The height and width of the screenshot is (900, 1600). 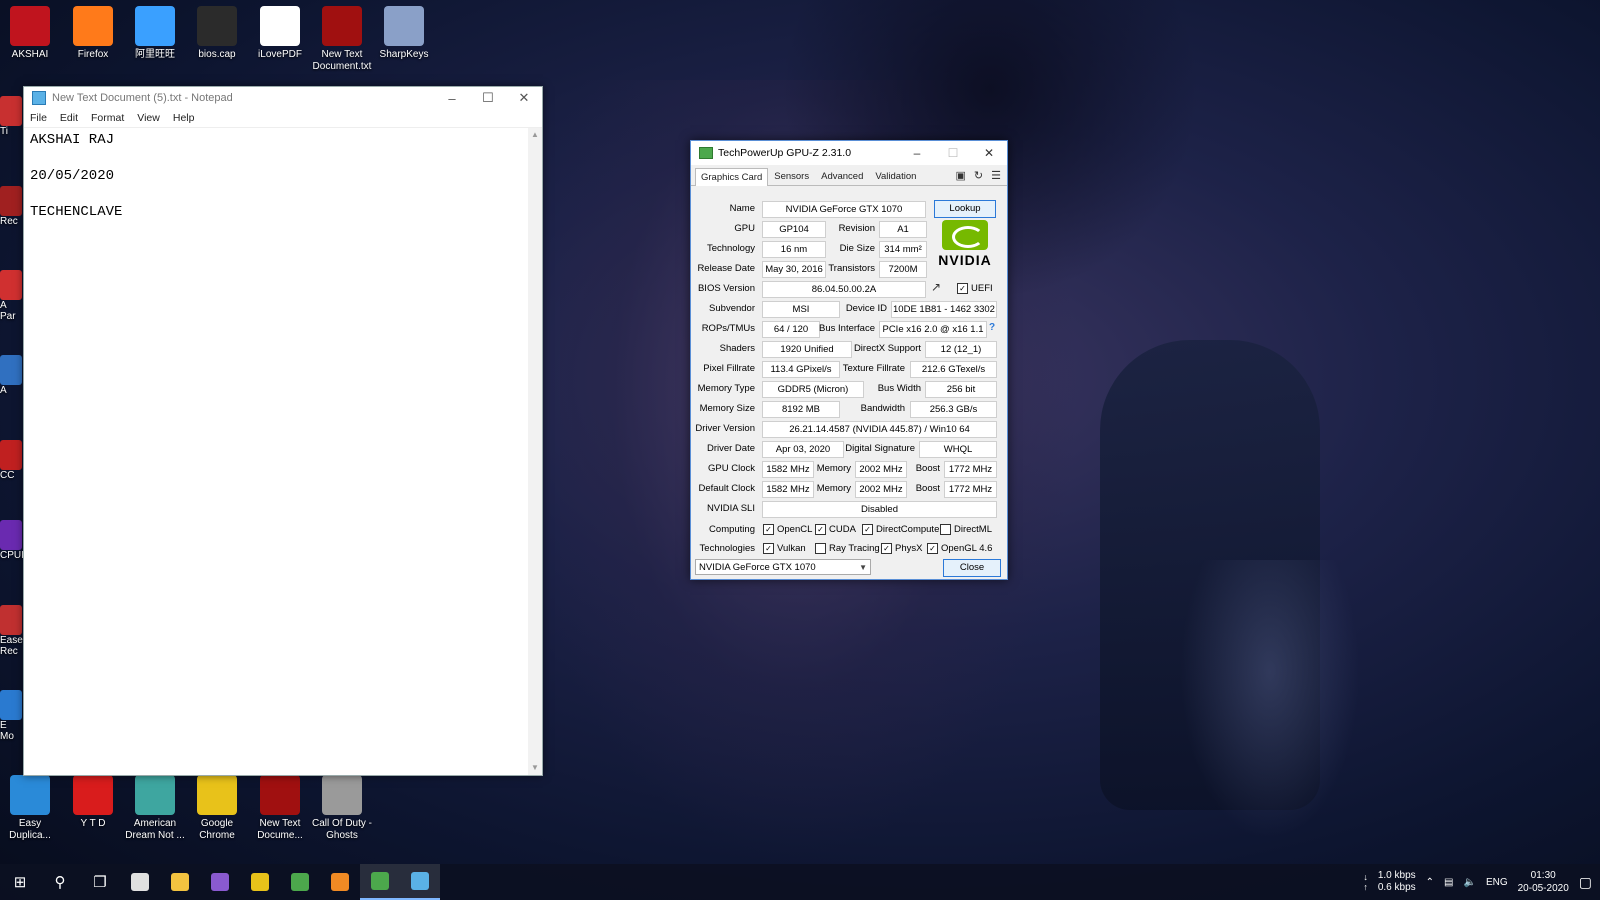 I want to click on clock-time: 01:30, so click(x=1543, y=875).